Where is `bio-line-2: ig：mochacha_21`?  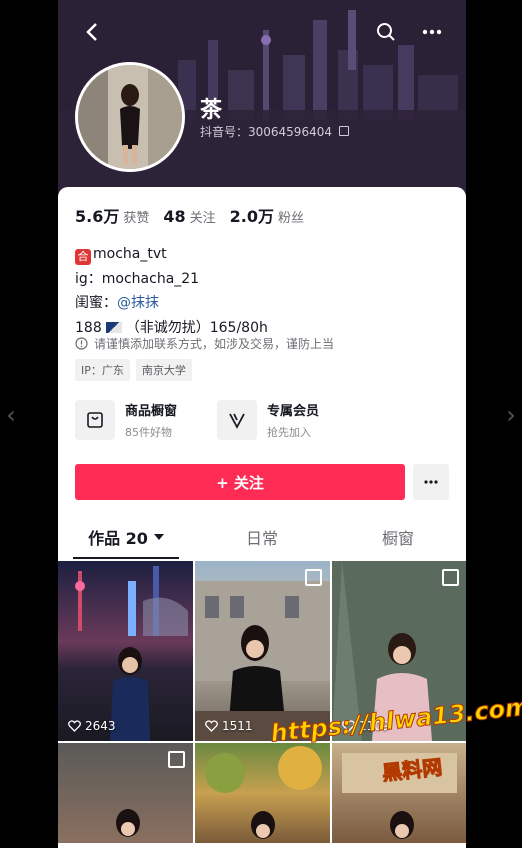 bio-line-2: ig：mochacha_21 is located at coordinates (137, 278).